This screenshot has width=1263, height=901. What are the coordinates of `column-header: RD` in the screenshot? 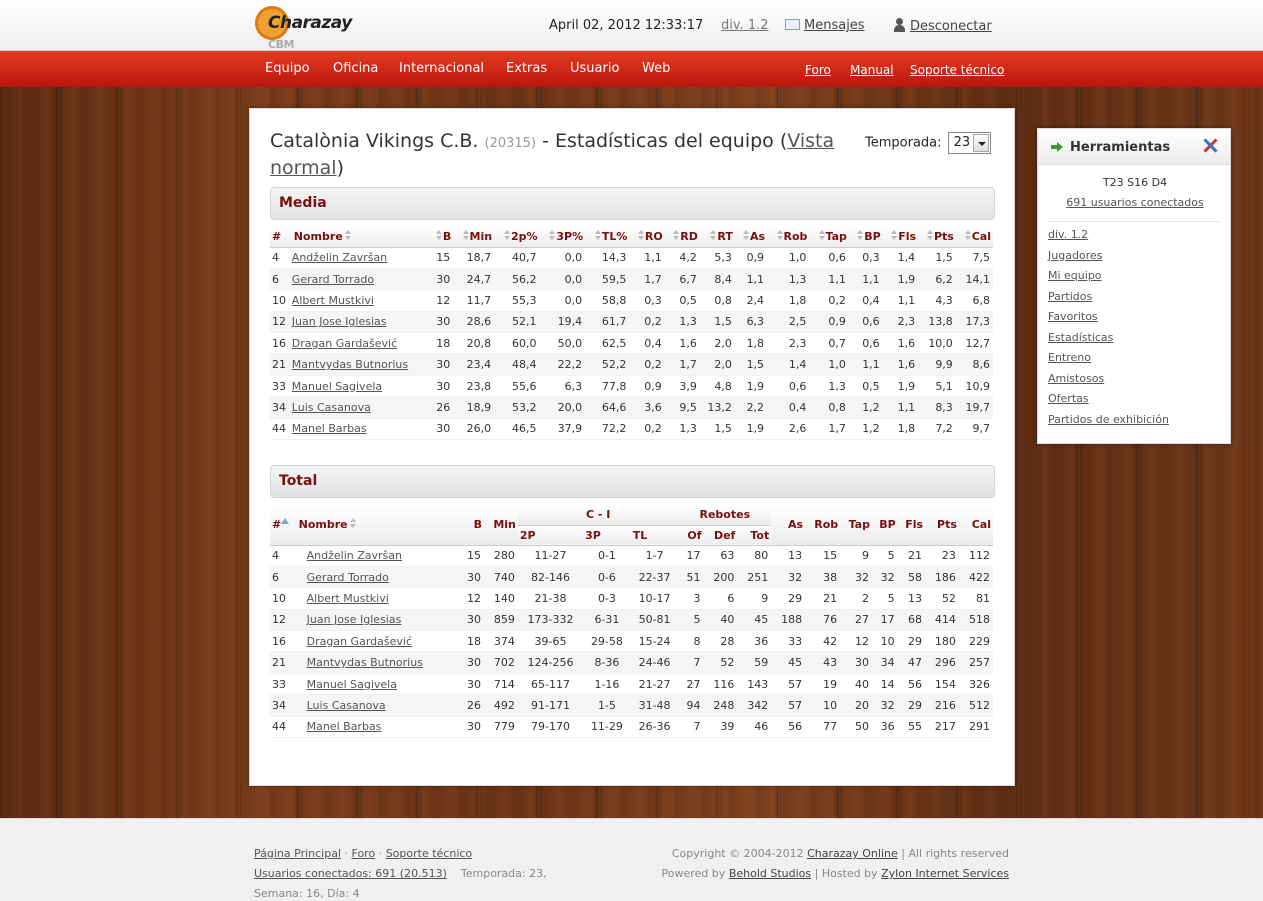 It's located at (682, 237).